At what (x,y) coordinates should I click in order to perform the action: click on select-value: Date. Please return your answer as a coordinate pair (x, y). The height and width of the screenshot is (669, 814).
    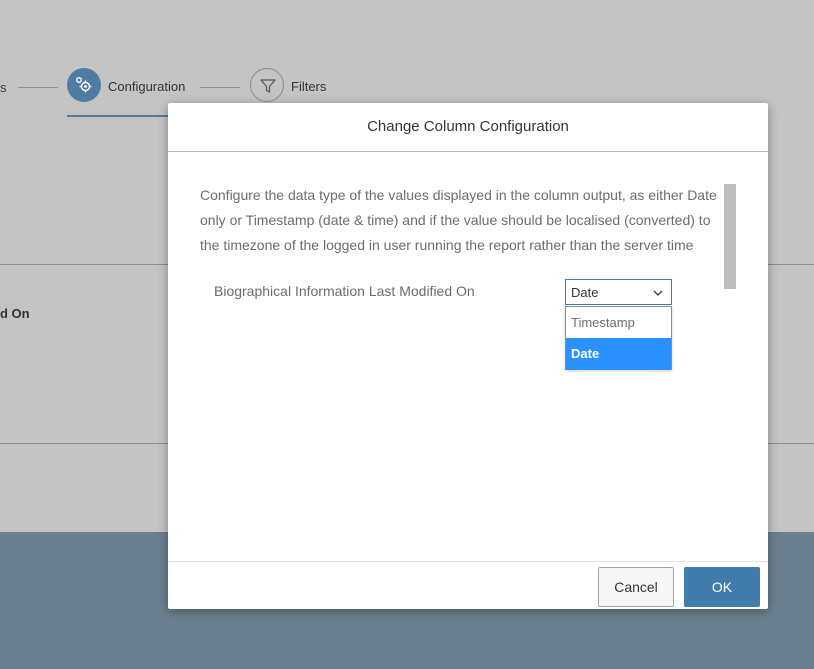
    Looking at the image, I should click on (585, 292).